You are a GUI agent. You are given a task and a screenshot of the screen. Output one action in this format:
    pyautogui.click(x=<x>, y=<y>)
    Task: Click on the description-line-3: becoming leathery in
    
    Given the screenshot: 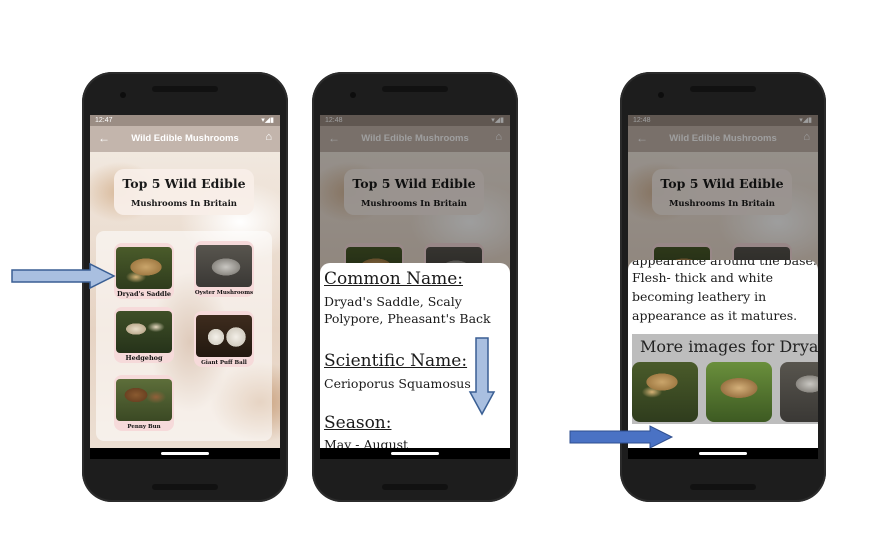 What is the action you would take?
    pyautogui.click(x=699, y=296)
    